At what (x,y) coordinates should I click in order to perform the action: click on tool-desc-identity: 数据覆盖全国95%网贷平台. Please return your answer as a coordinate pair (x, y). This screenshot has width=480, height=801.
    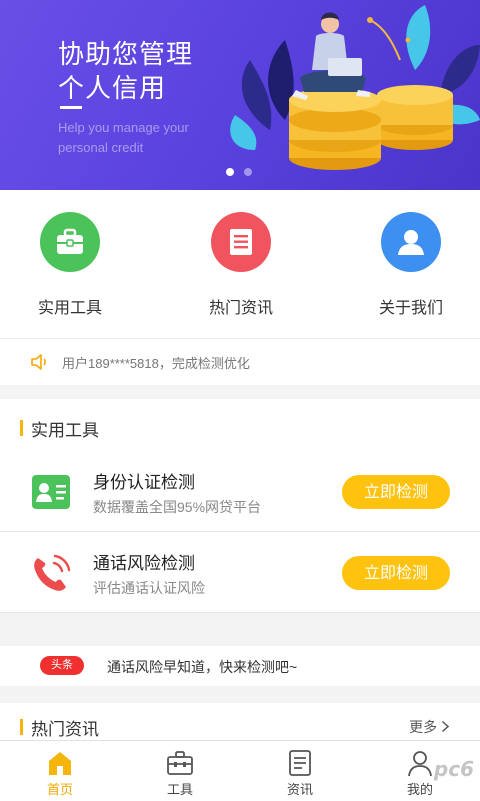
    Looking at the image, I should click on (177, 507).